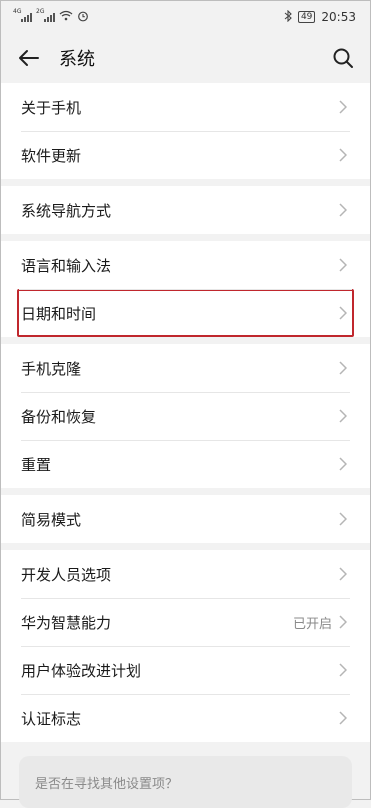 This screenshot has width=371, height=808. I want to click on settings-item-huawei-assistant: 华为智慧能力 已开启, so click(185, 622).